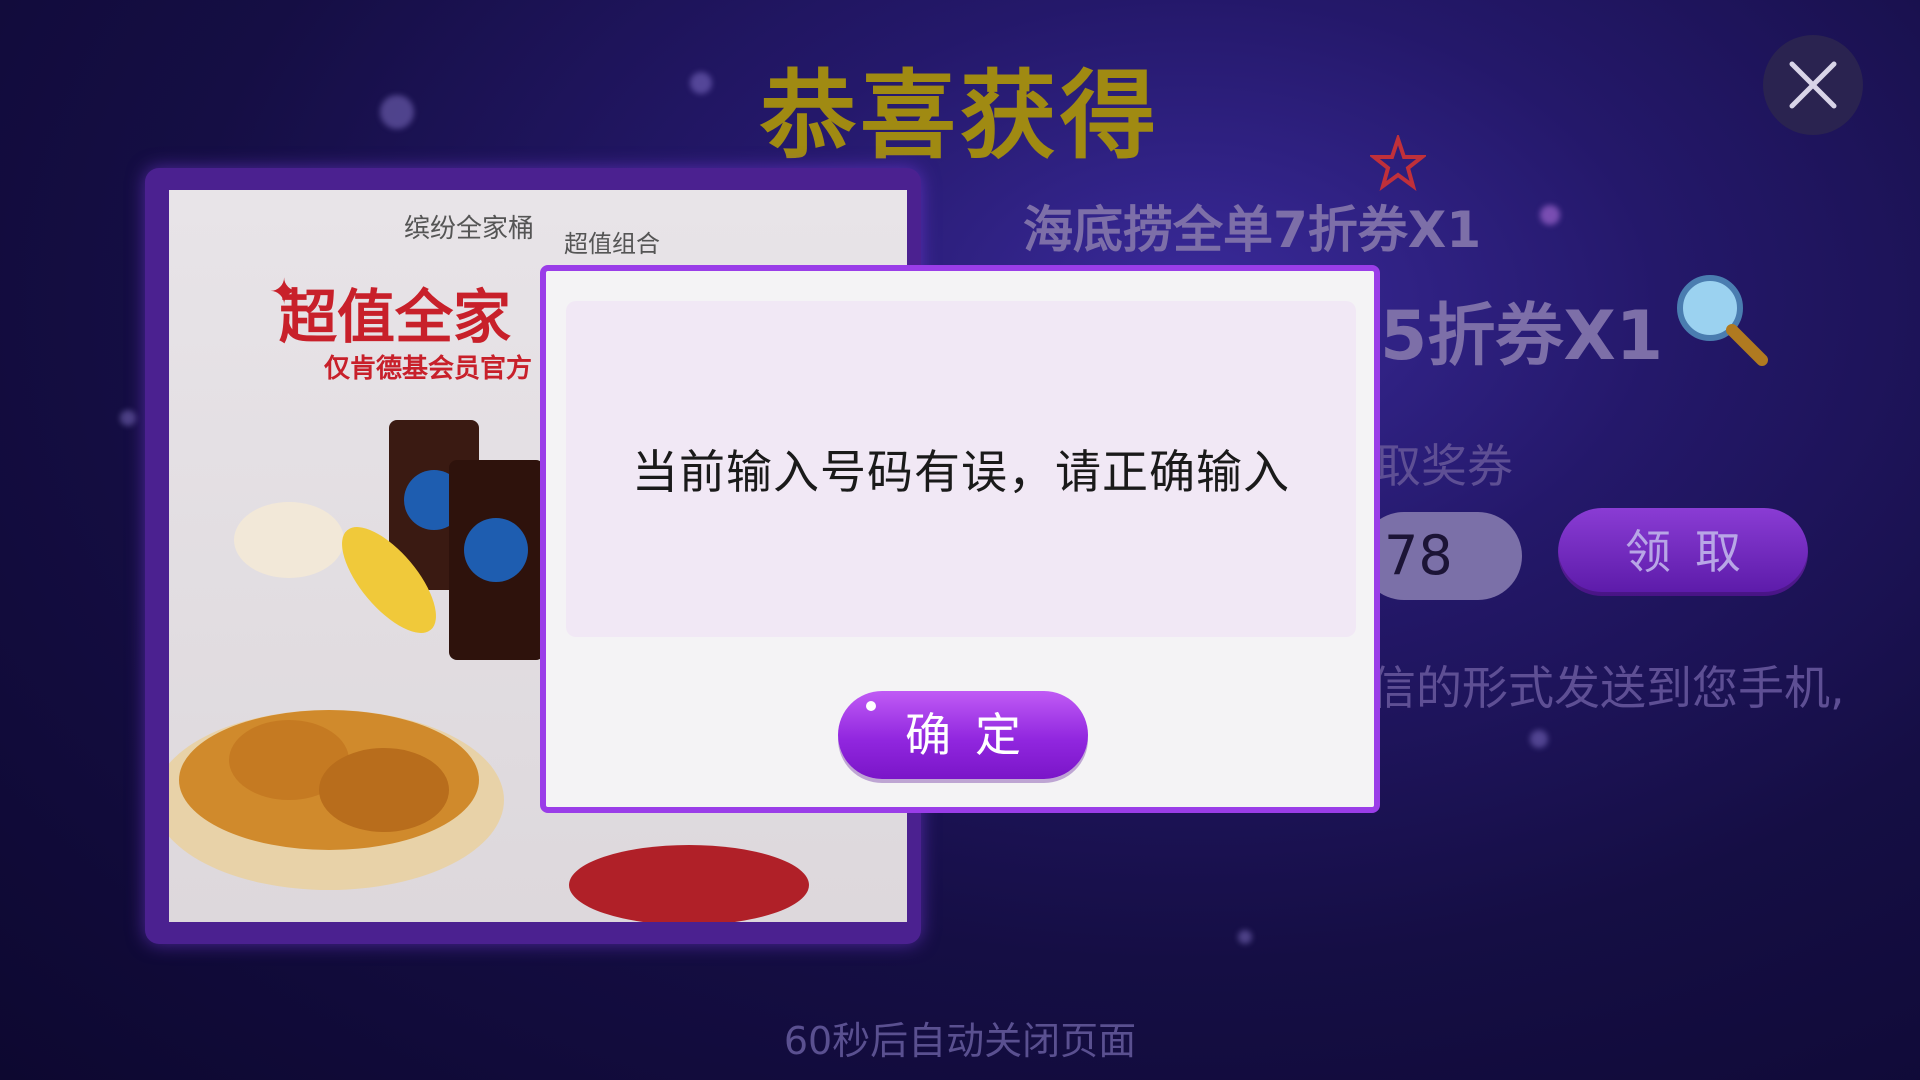 Image resolution: width=1920 pixels, height=1080 pixels. I want to click on prize-subtitle-2: 超值组合, so click(612, 244).